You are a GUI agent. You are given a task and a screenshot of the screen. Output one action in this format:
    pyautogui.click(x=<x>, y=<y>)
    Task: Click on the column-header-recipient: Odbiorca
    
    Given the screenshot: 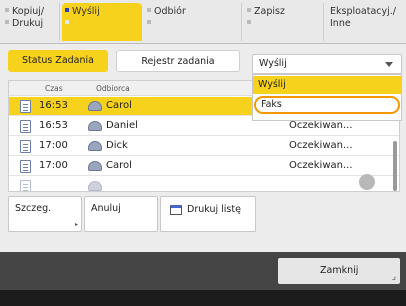 What is the action you would take?
    pyautogui.click(x=113, y=88)
    